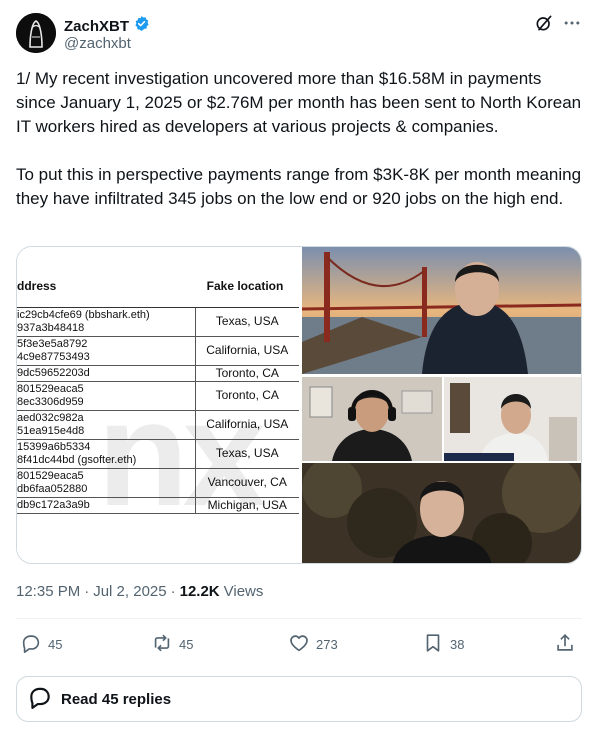 Image resolution: width=598 pixels, height=730 pixels. I want to click on reply-icon, so click(31, 644).